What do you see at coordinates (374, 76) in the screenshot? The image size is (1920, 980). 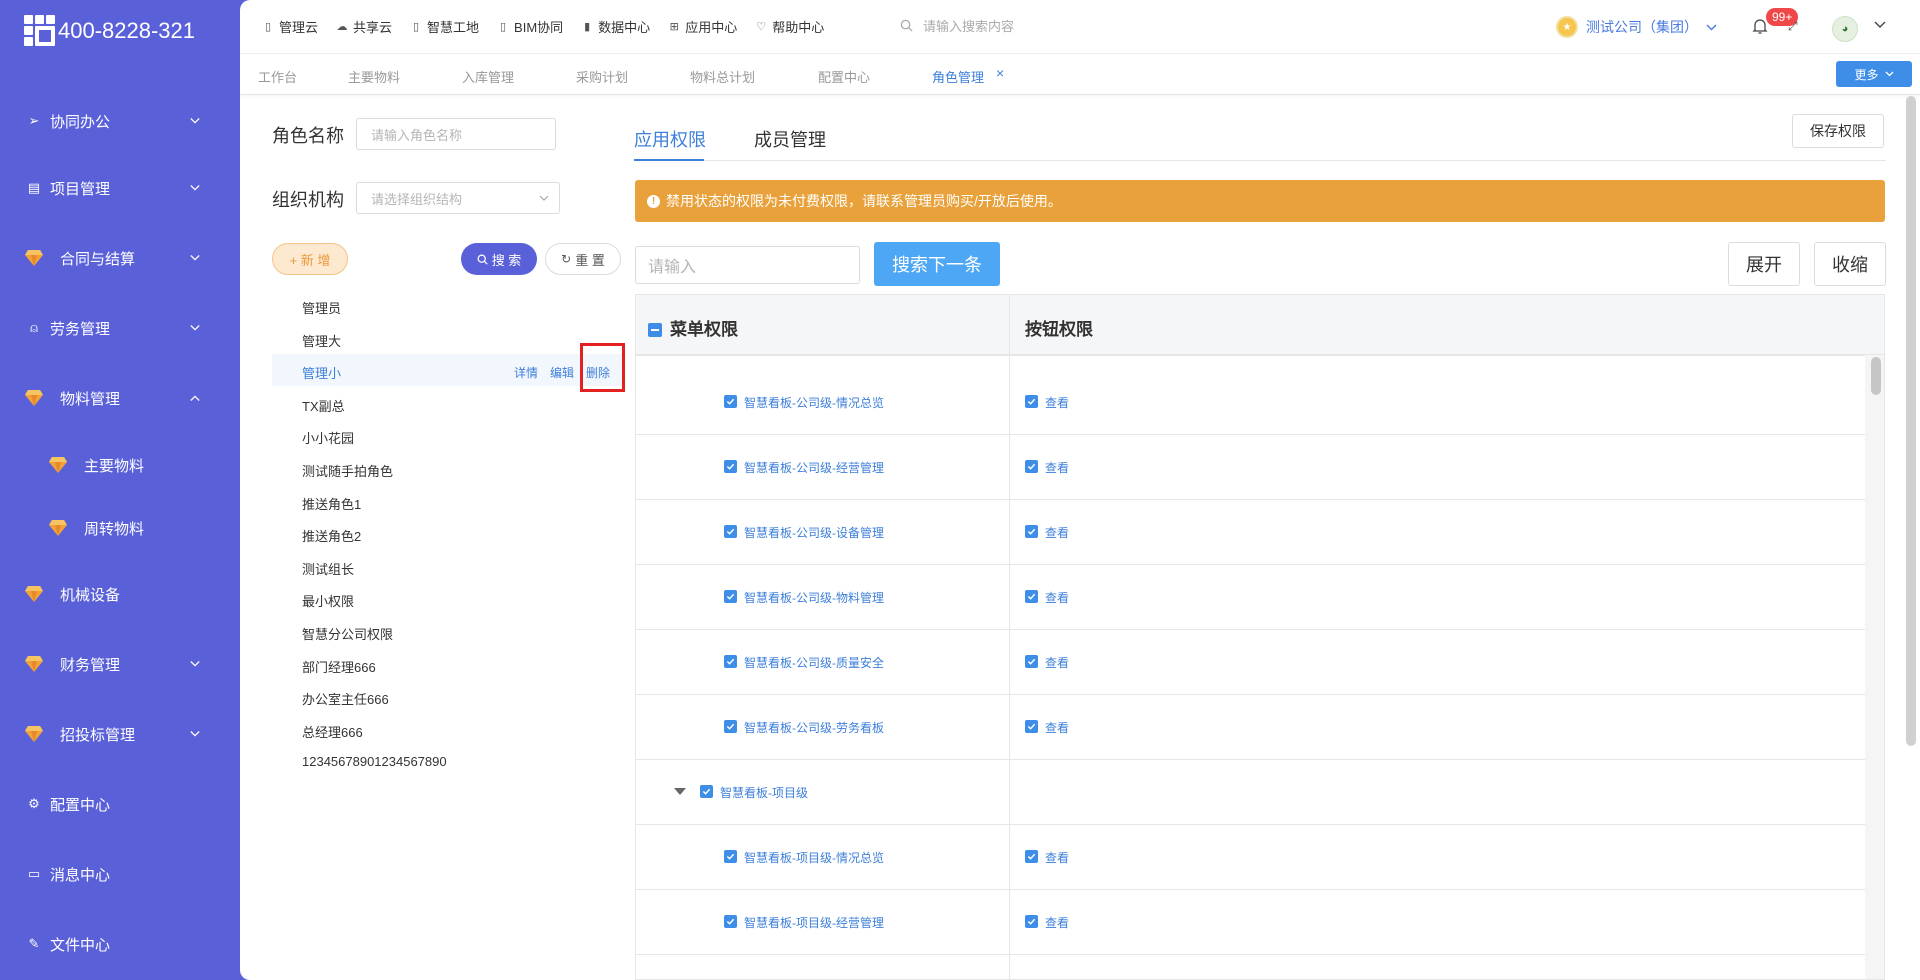 I see `tab-main-materials: 主要物料` at bounding box center [374, 76].